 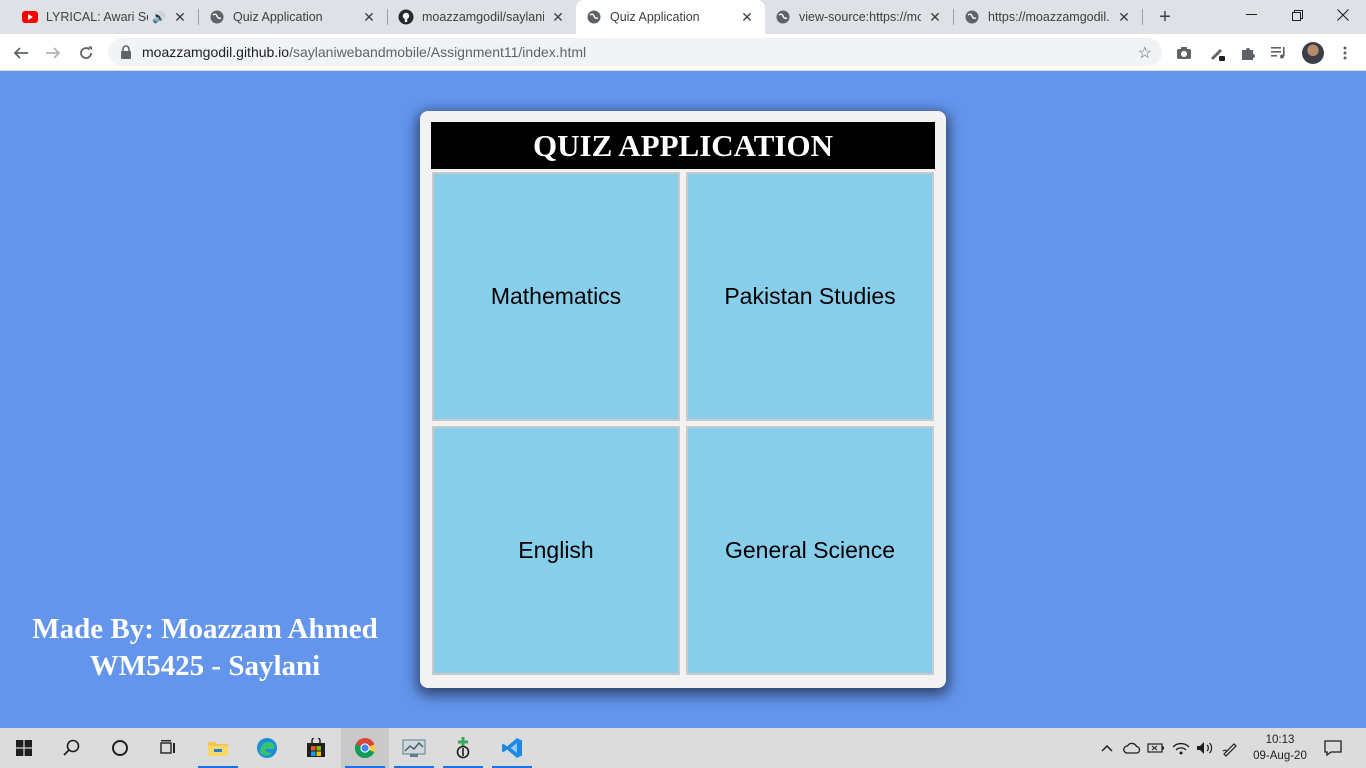 I want to click on forward-button, so click(x=53, y=53).